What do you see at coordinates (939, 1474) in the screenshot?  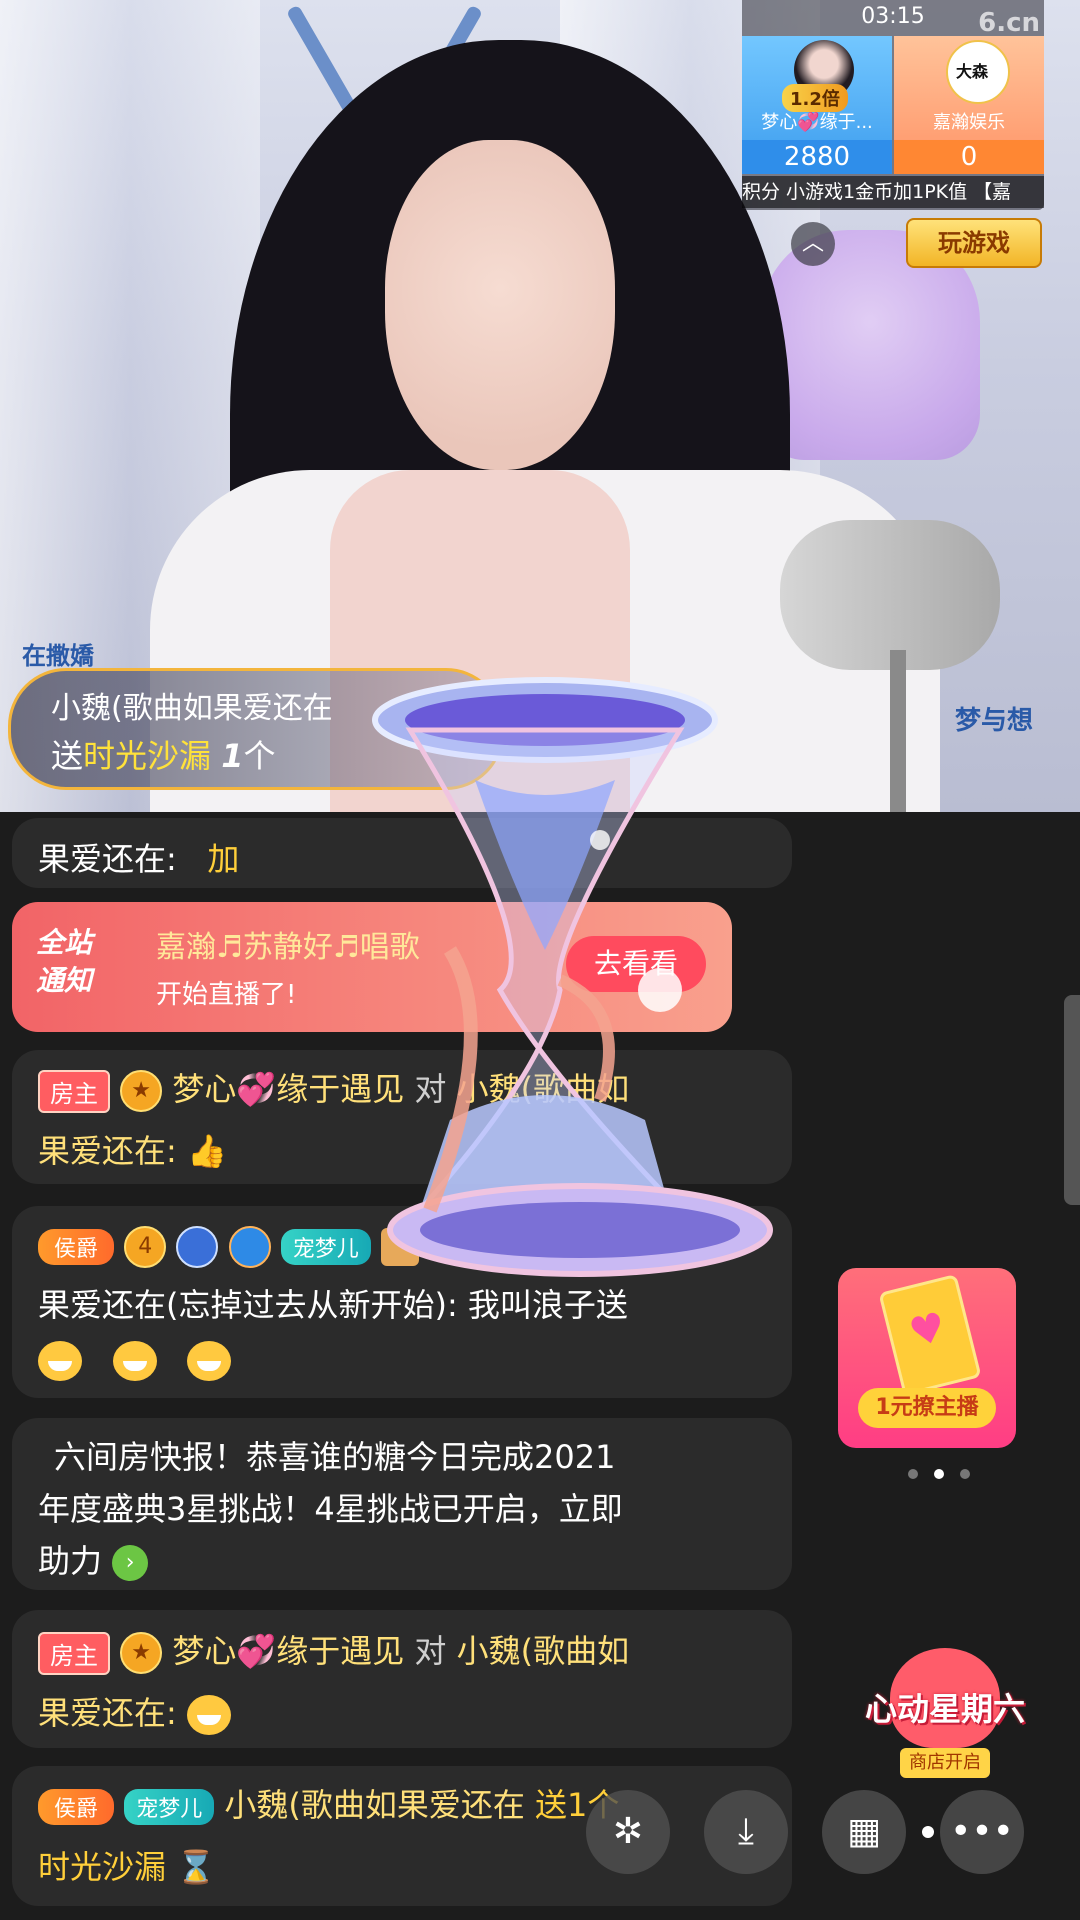 I see `carousel-dot-active` at bounding box center [939, 1474].